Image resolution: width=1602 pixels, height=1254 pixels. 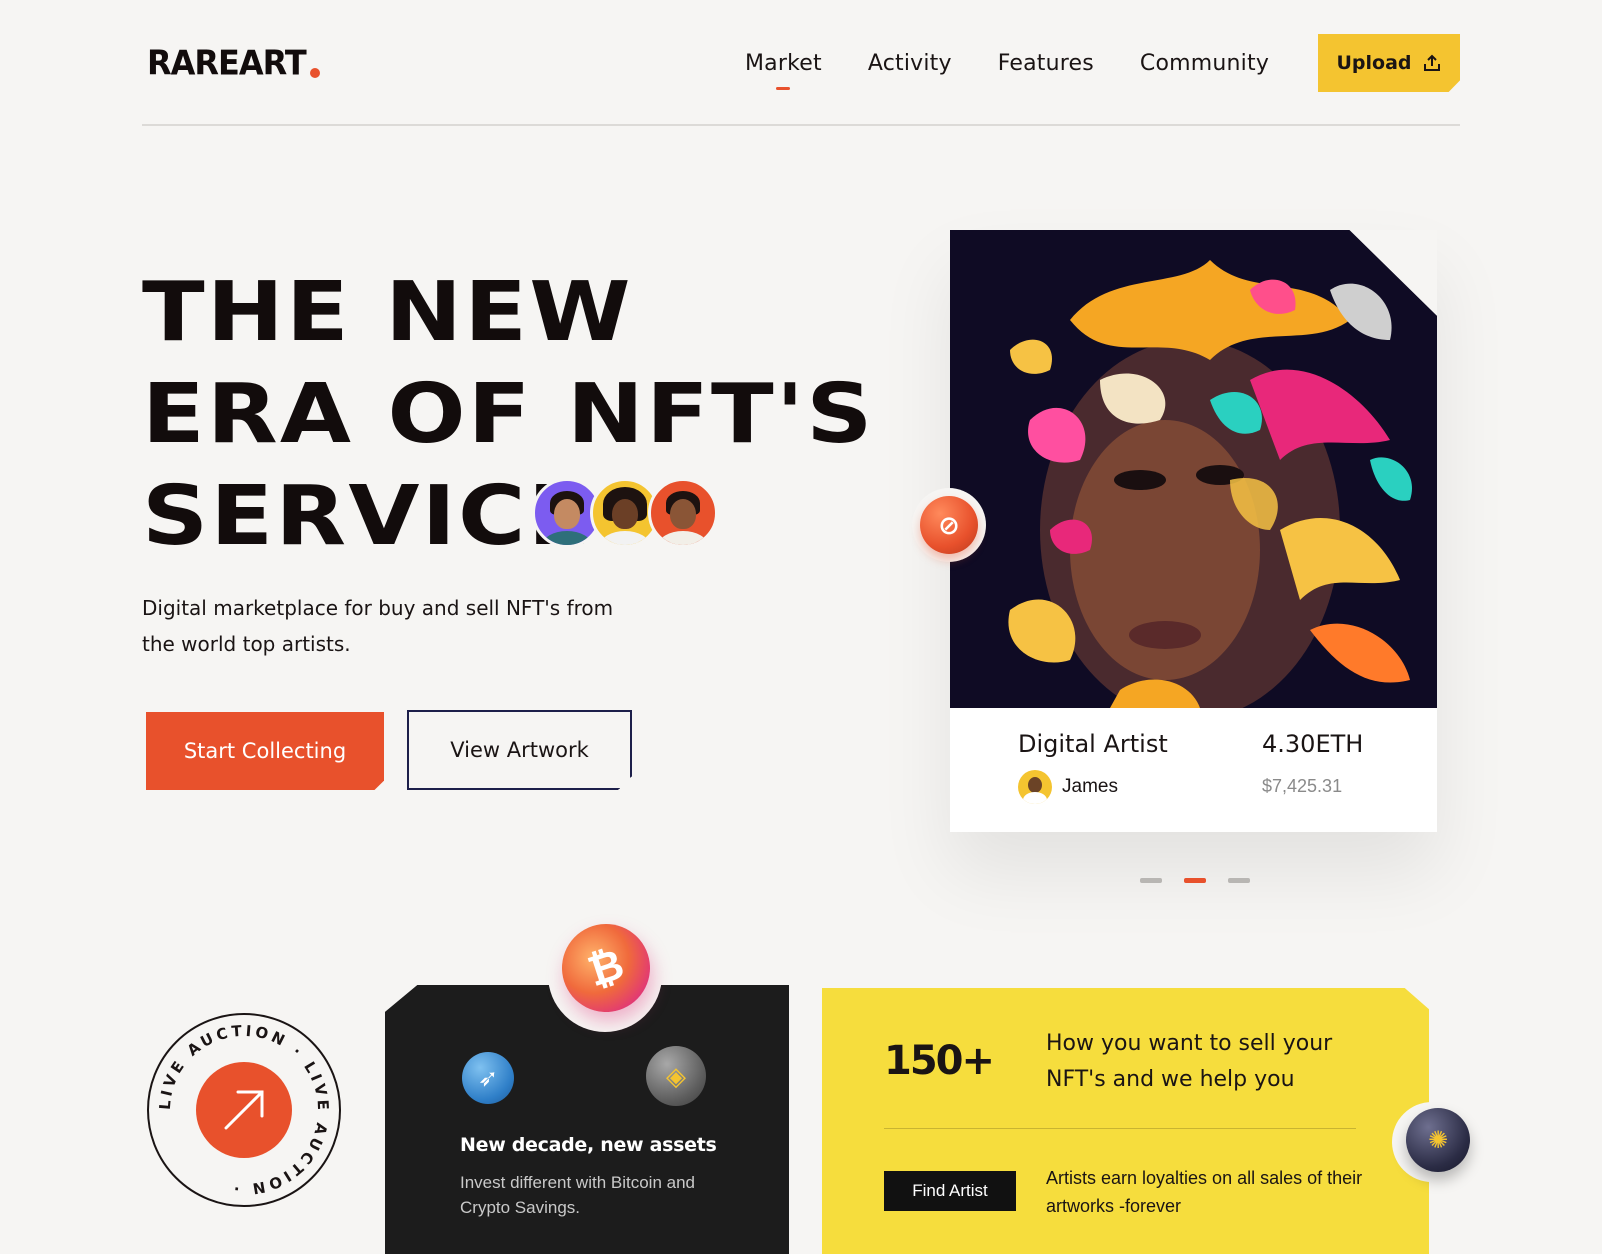 I want to click on promo-title: New decade, new assets, so click(x=588, y=1145).